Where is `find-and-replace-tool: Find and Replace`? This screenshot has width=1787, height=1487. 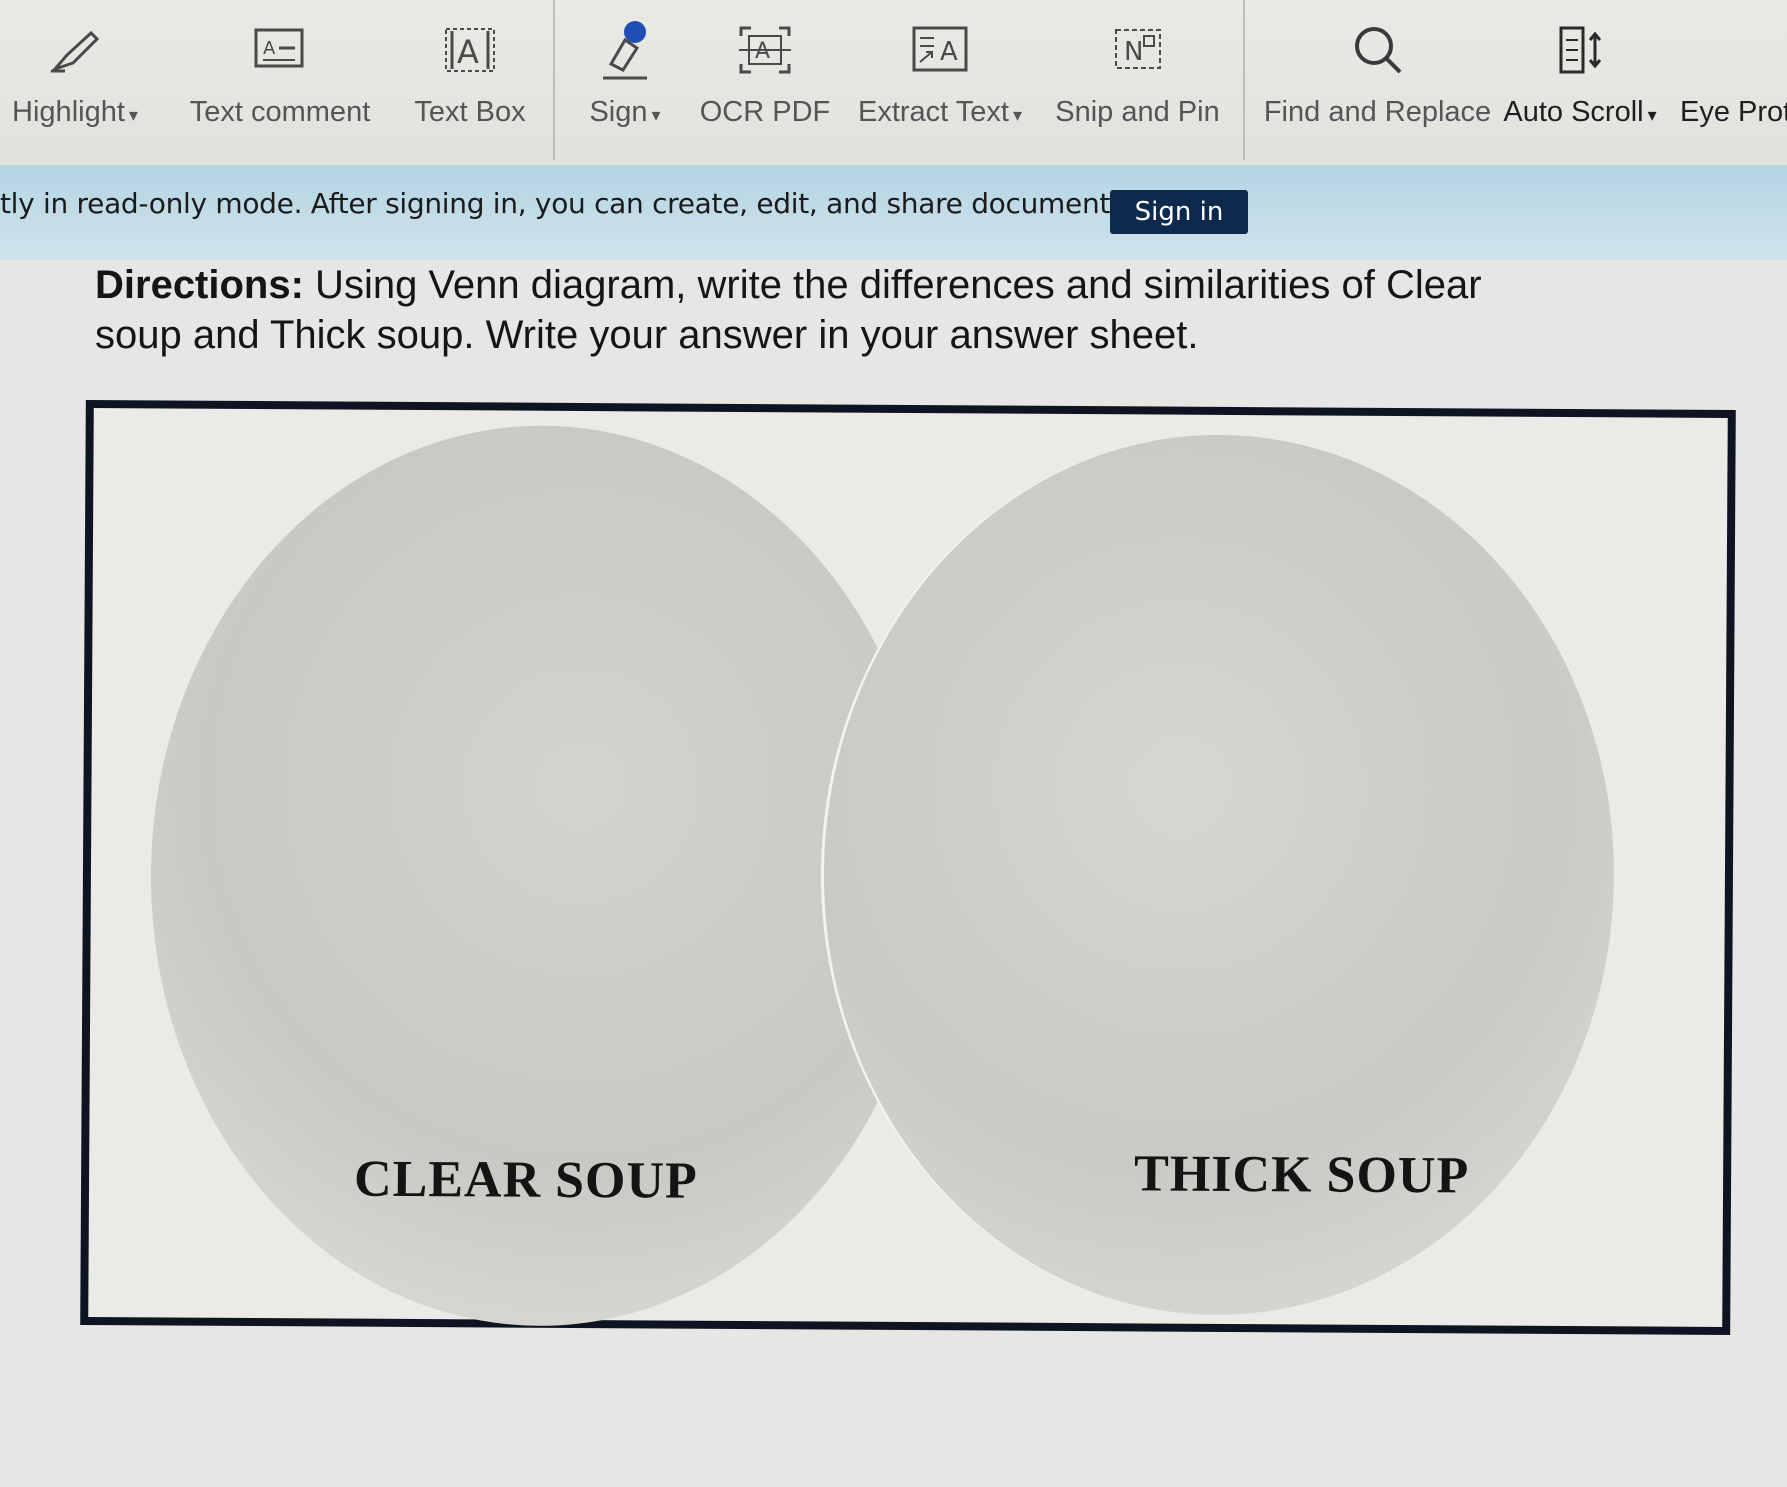 find-and-replace-tool: Find and Replace is located at coordinates (1377, 80).